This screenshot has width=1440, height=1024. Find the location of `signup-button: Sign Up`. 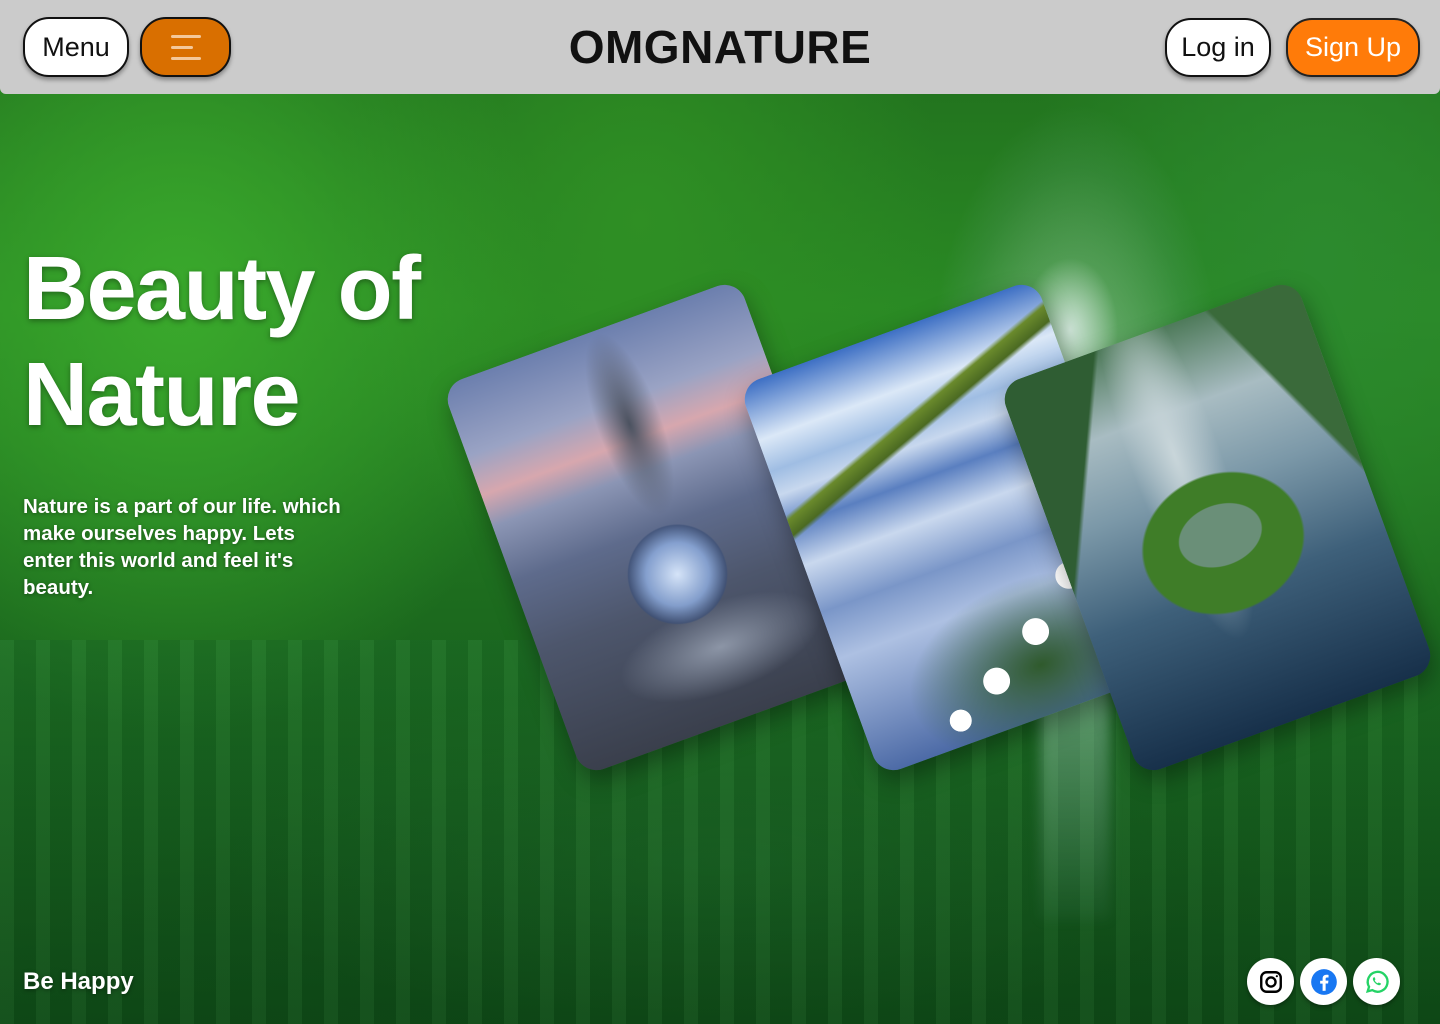

signup-button: Sign Up is located at coordinates (1353, 47).